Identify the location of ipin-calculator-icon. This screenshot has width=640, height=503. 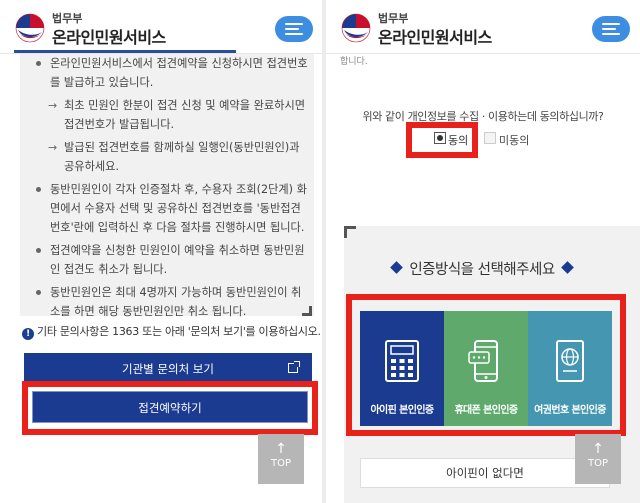
(402, 361).